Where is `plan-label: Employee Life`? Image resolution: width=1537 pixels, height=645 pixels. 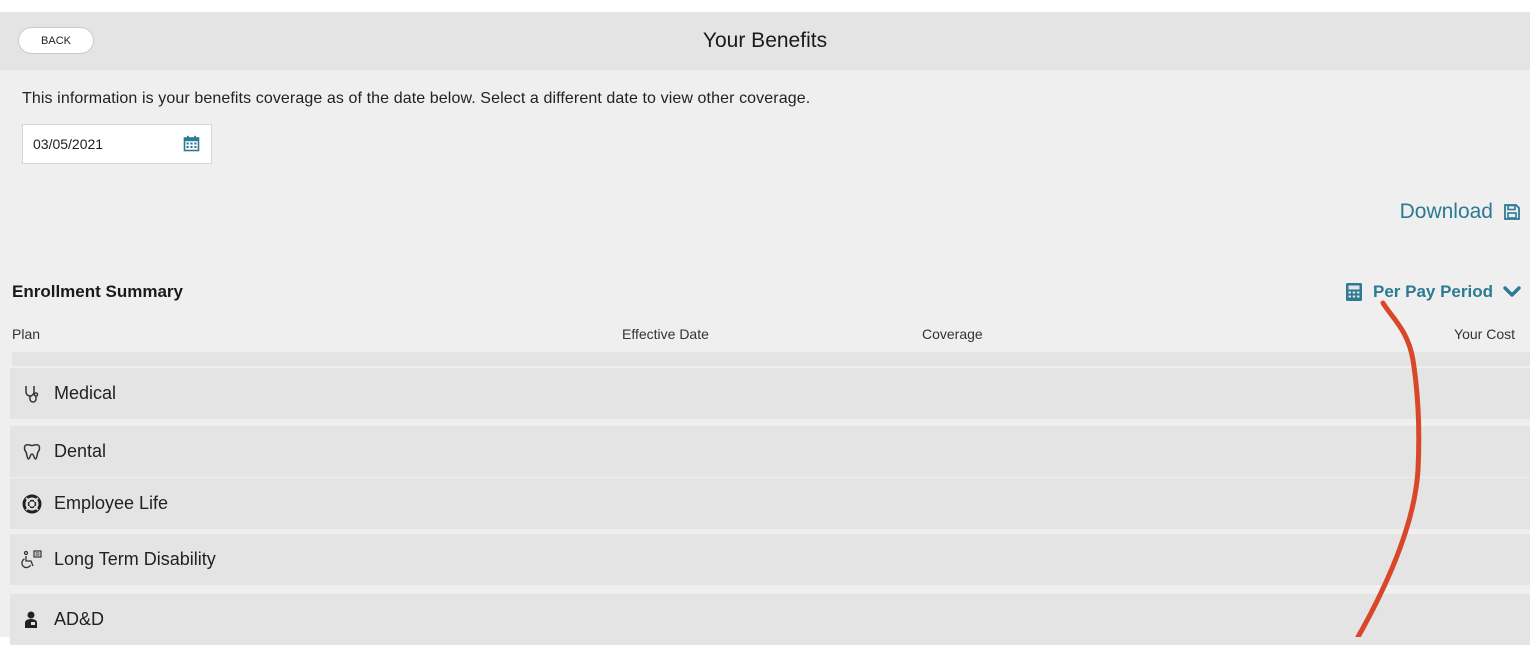 plan-label: Employee Life is located at coordinates (111, 503).